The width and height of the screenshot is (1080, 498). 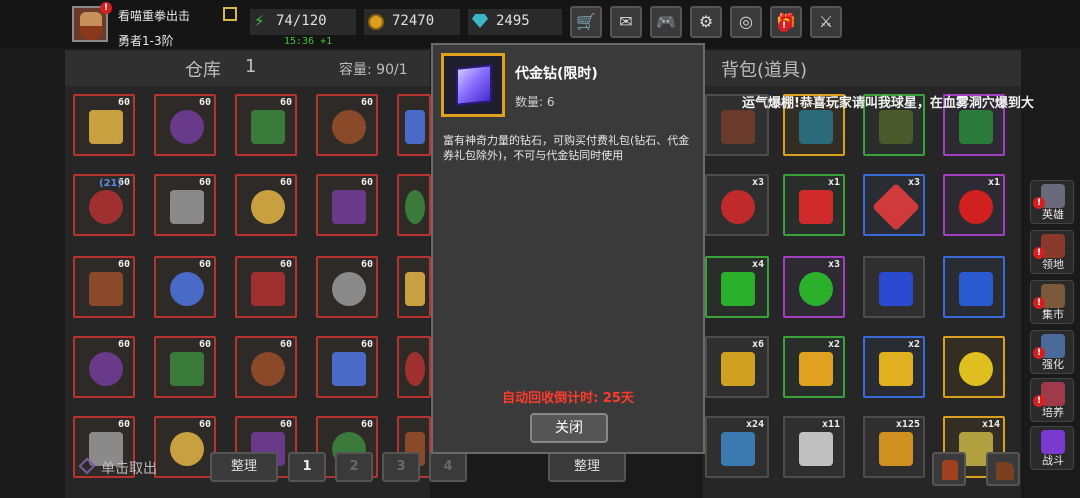 I want to click on item-icon-frame, so click(x=473, y=85).